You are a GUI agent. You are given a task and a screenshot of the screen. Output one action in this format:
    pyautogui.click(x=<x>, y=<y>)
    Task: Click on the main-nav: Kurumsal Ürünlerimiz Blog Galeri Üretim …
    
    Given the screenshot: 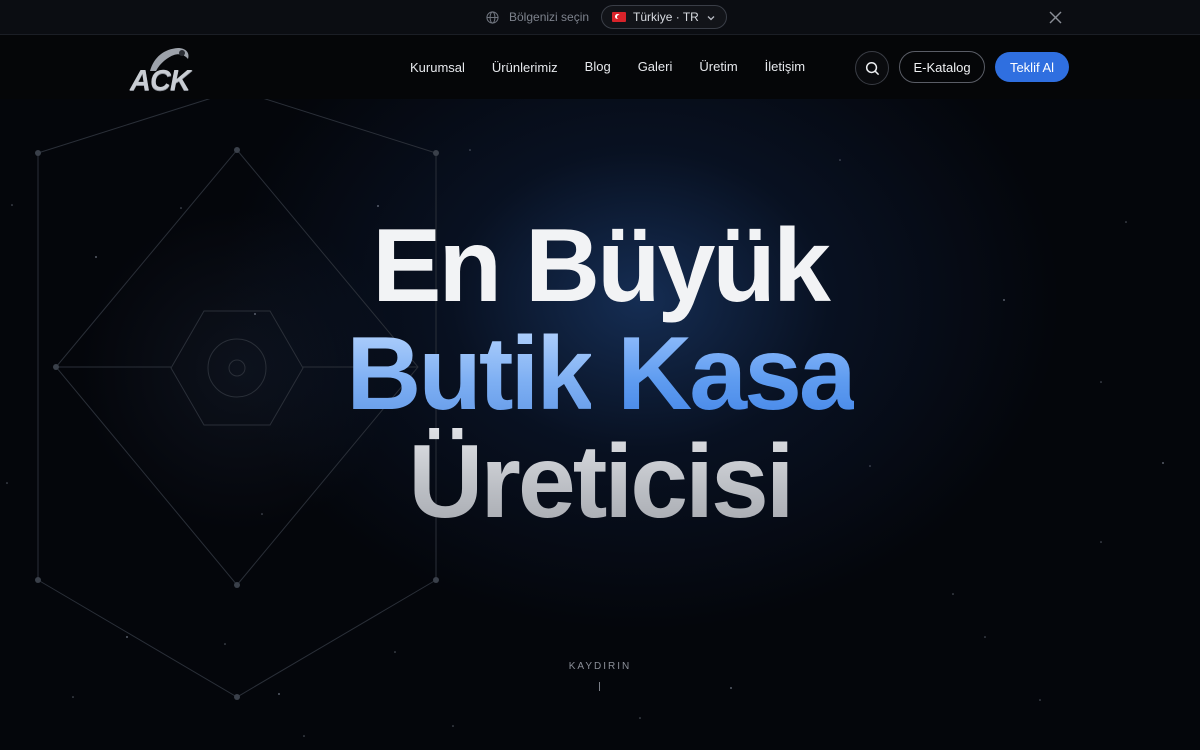 What is the action you would take?
    pyautogui.click(x=621, y=67)
    